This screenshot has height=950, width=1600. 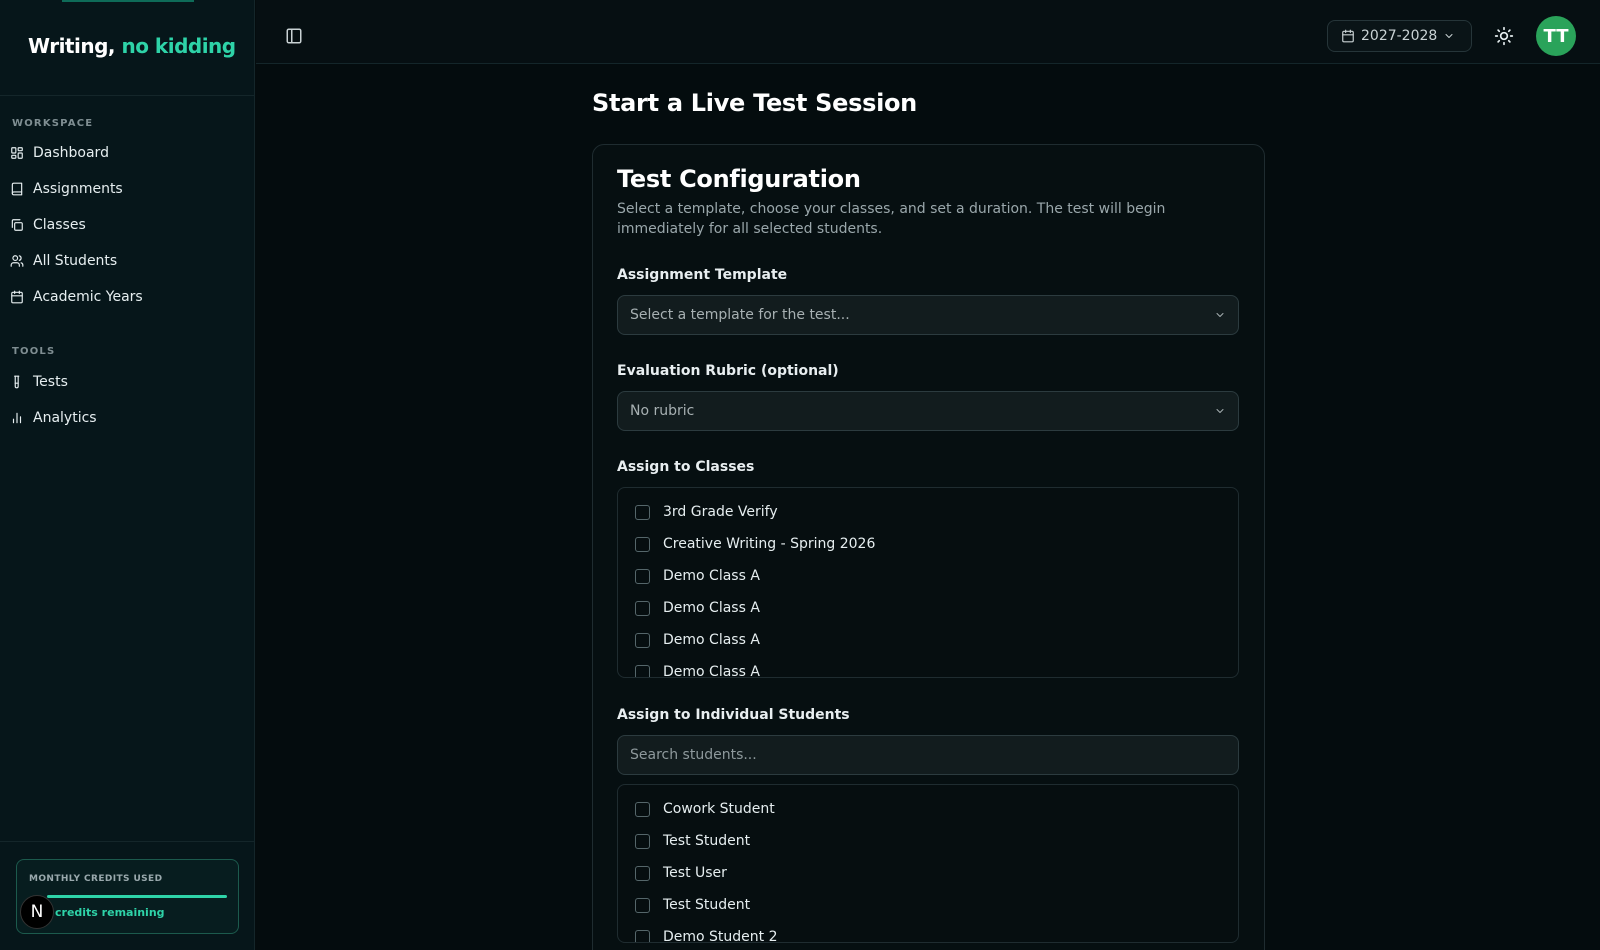 I want to click on sidebar-item-analytics: Analytics, so click(x=127, y=418).